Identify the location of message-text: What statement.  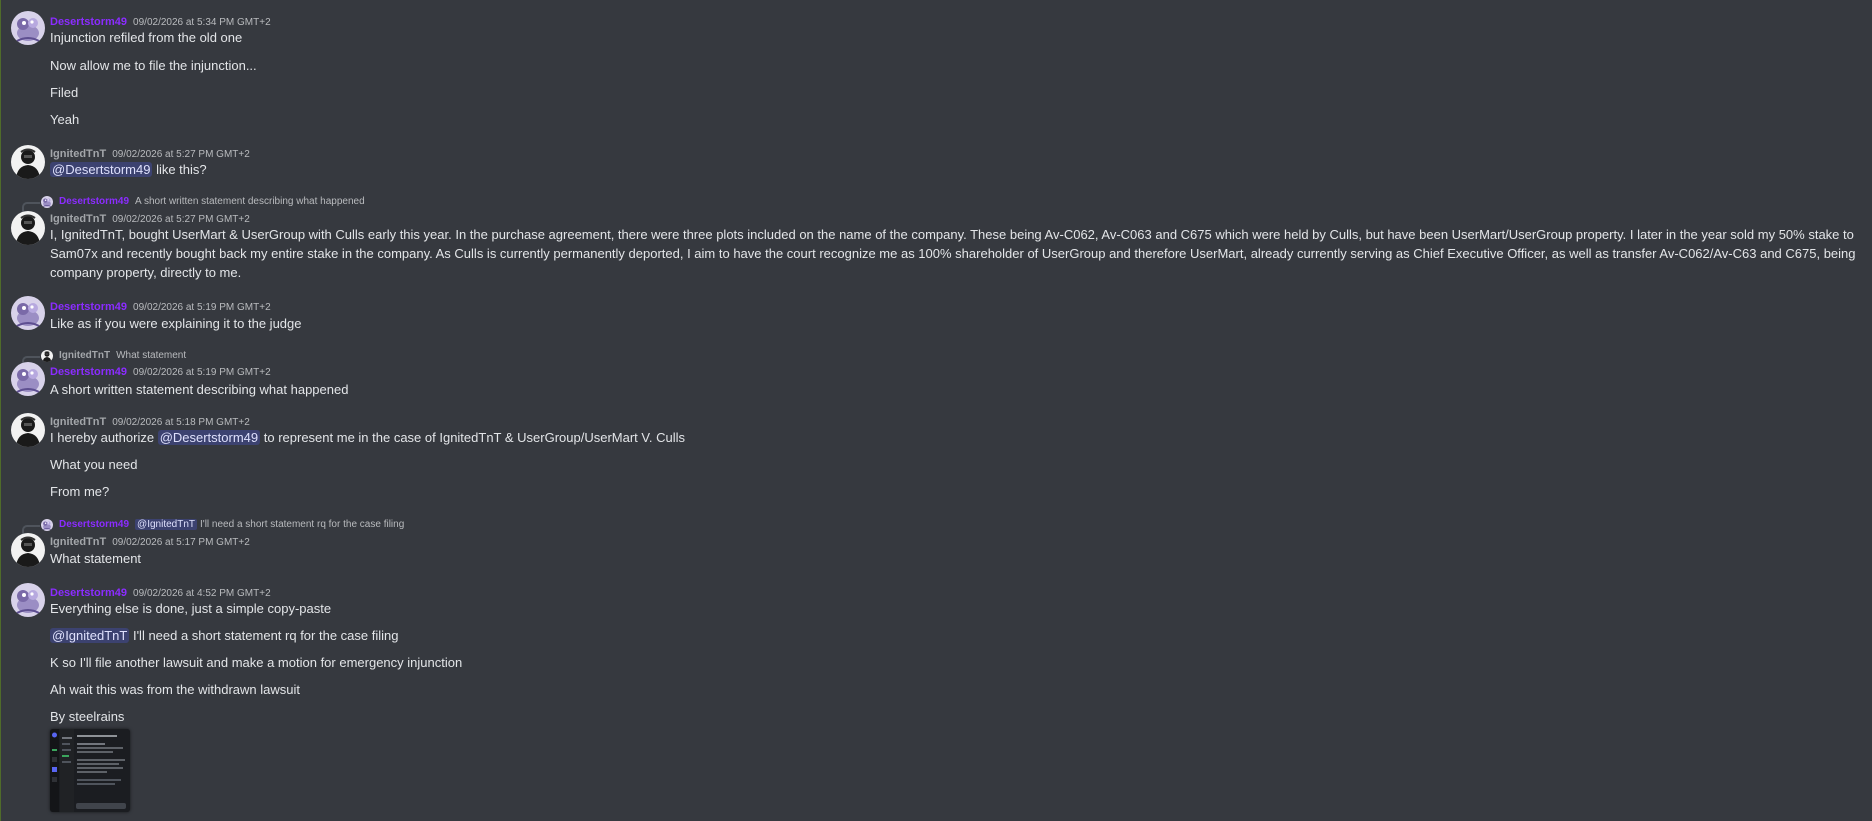
(96, 558).